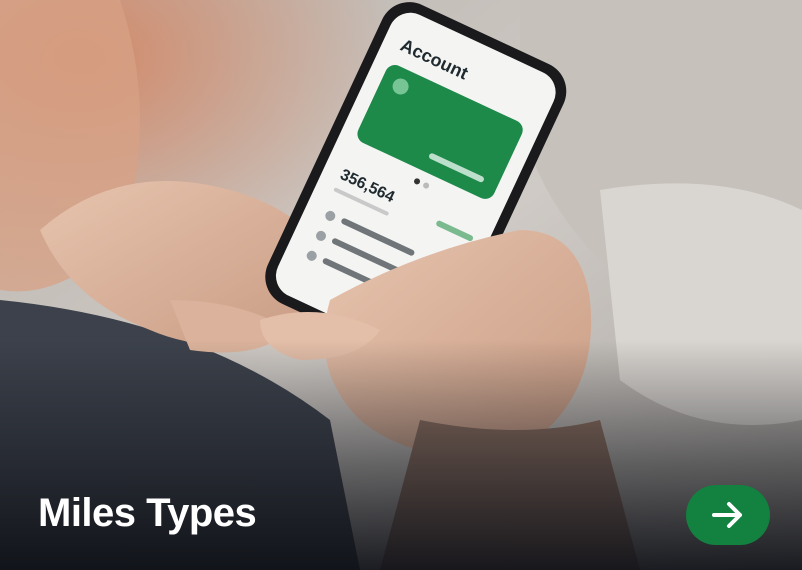 This screenshot has width=802, height=570. Describe the element at coordinates (147, 513) in the screenshot. I see `card-title: Miles Types` at that location.